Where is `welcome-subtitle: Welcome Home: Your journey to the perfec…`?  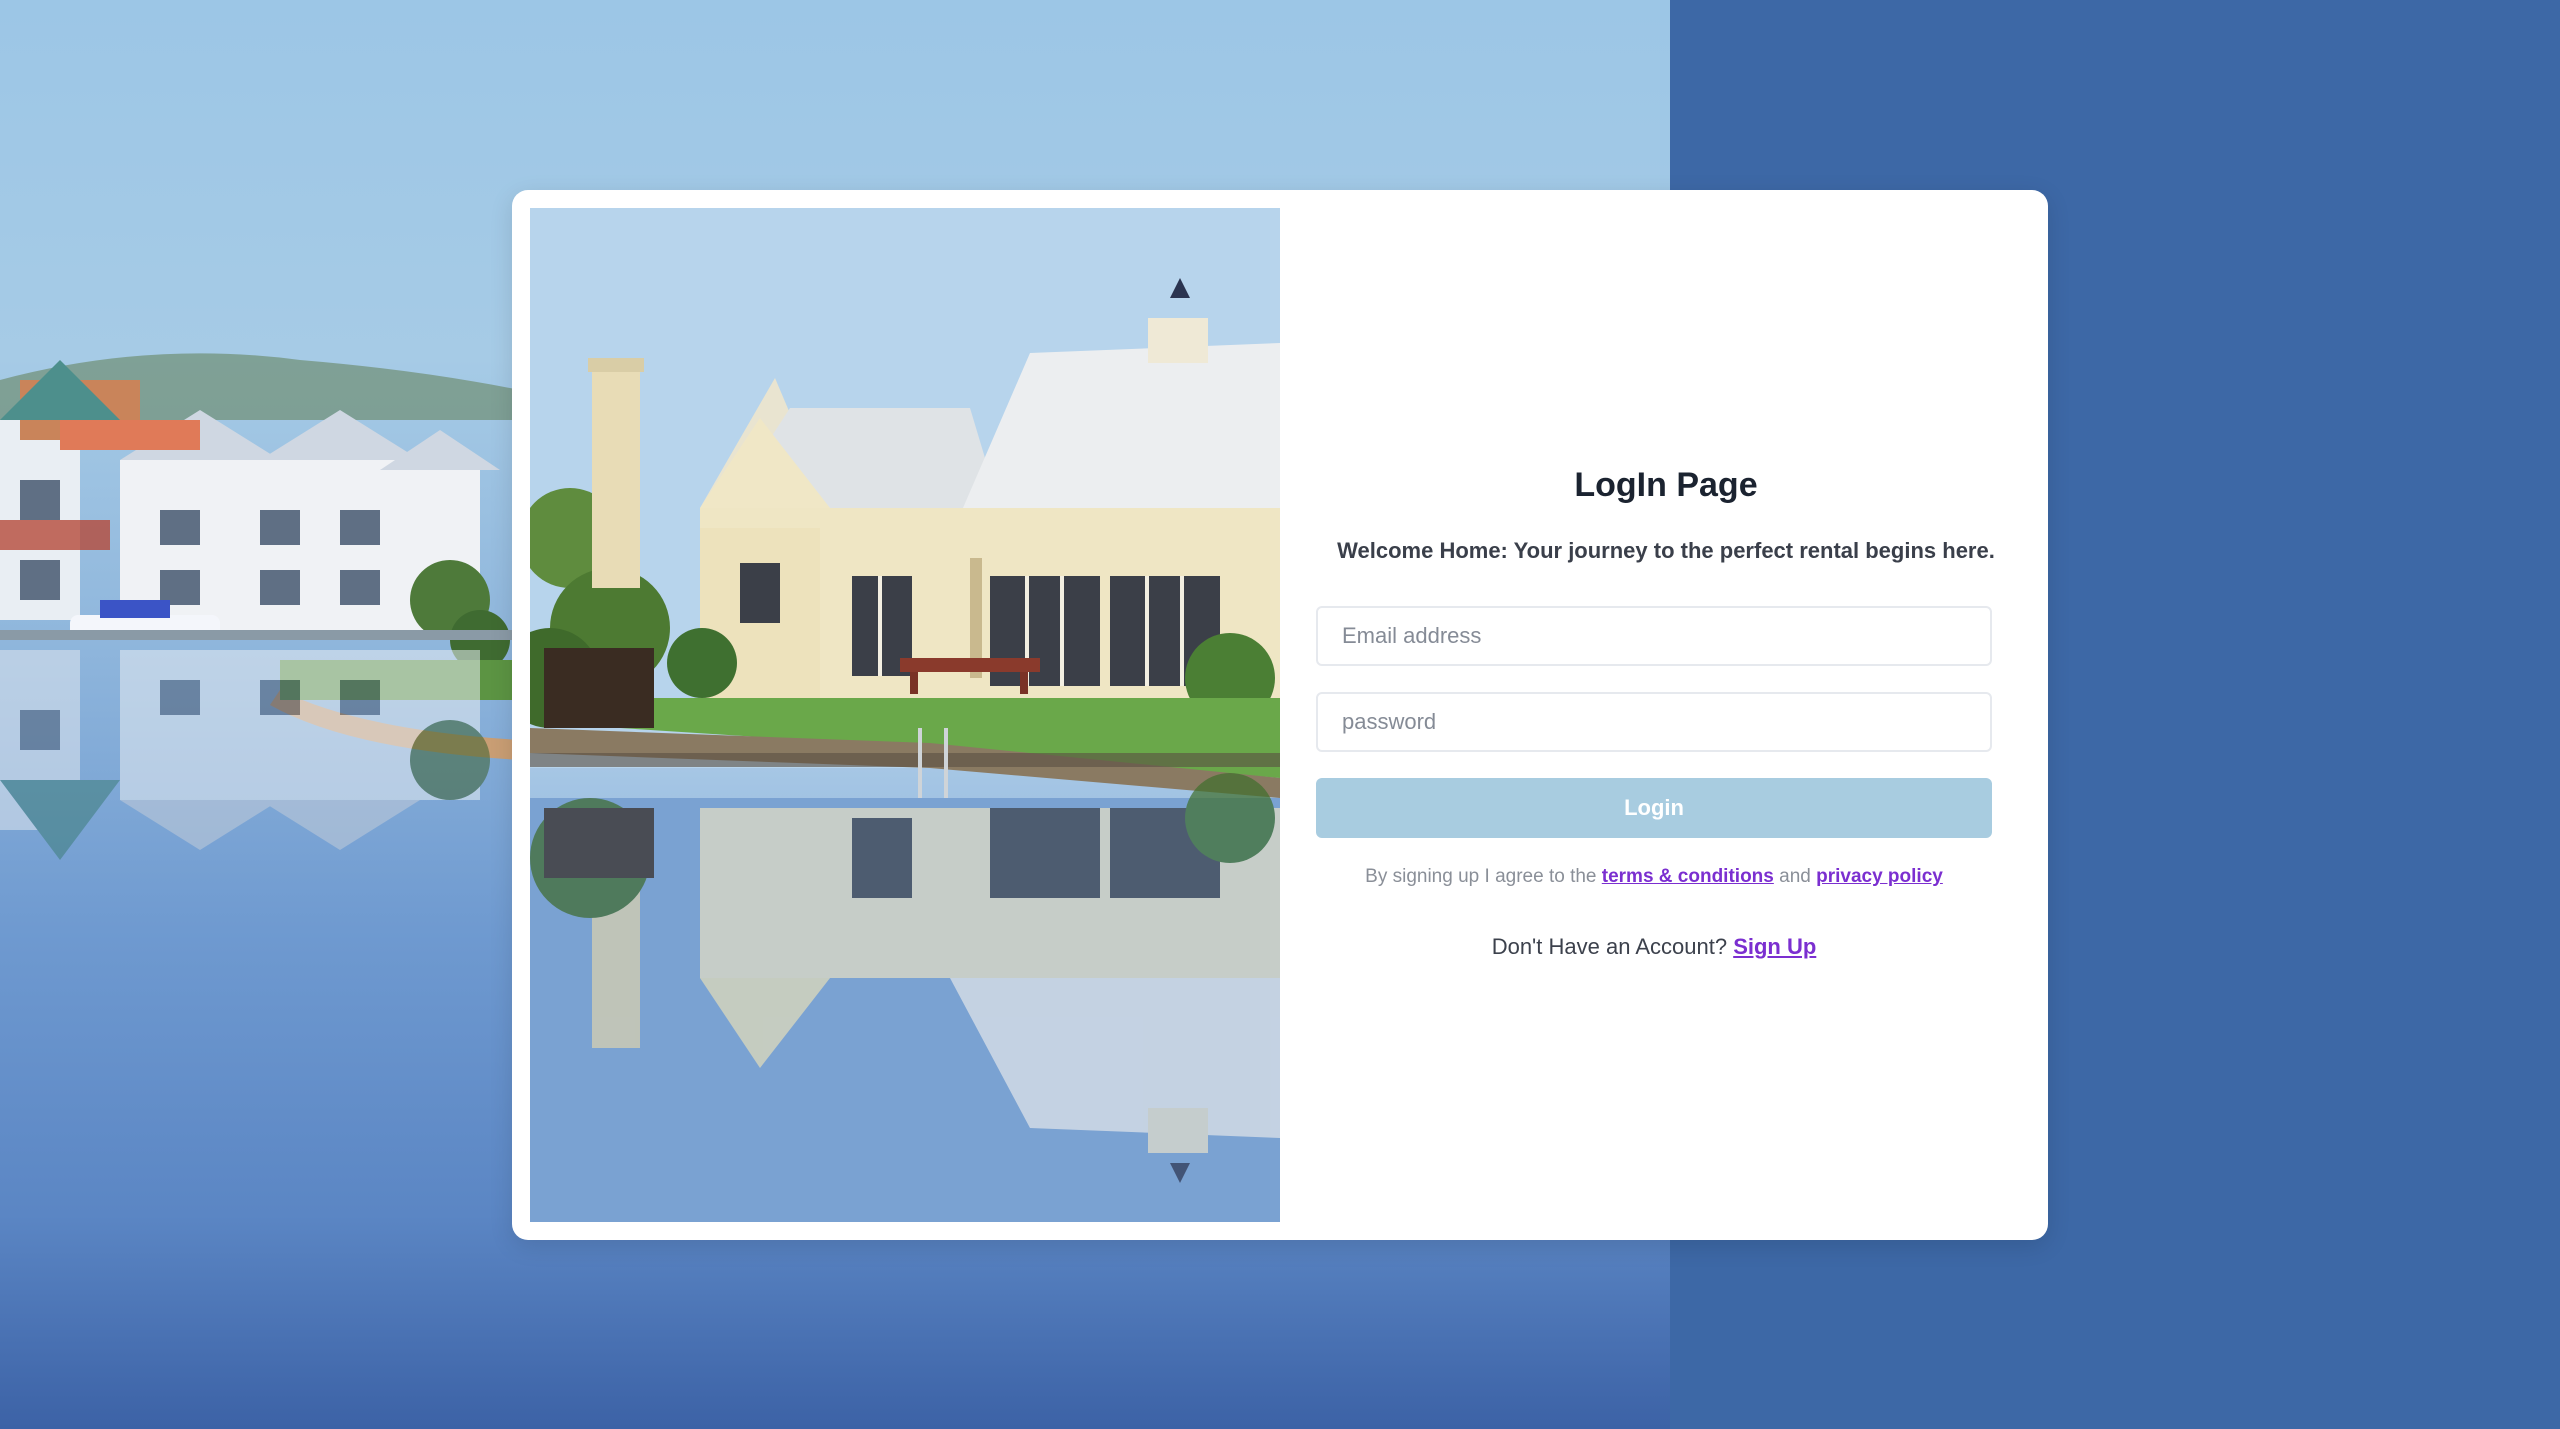 welcome-subtitle: Welcome Home: Your journey to the perfec… is located at coordinates (1666, 550).